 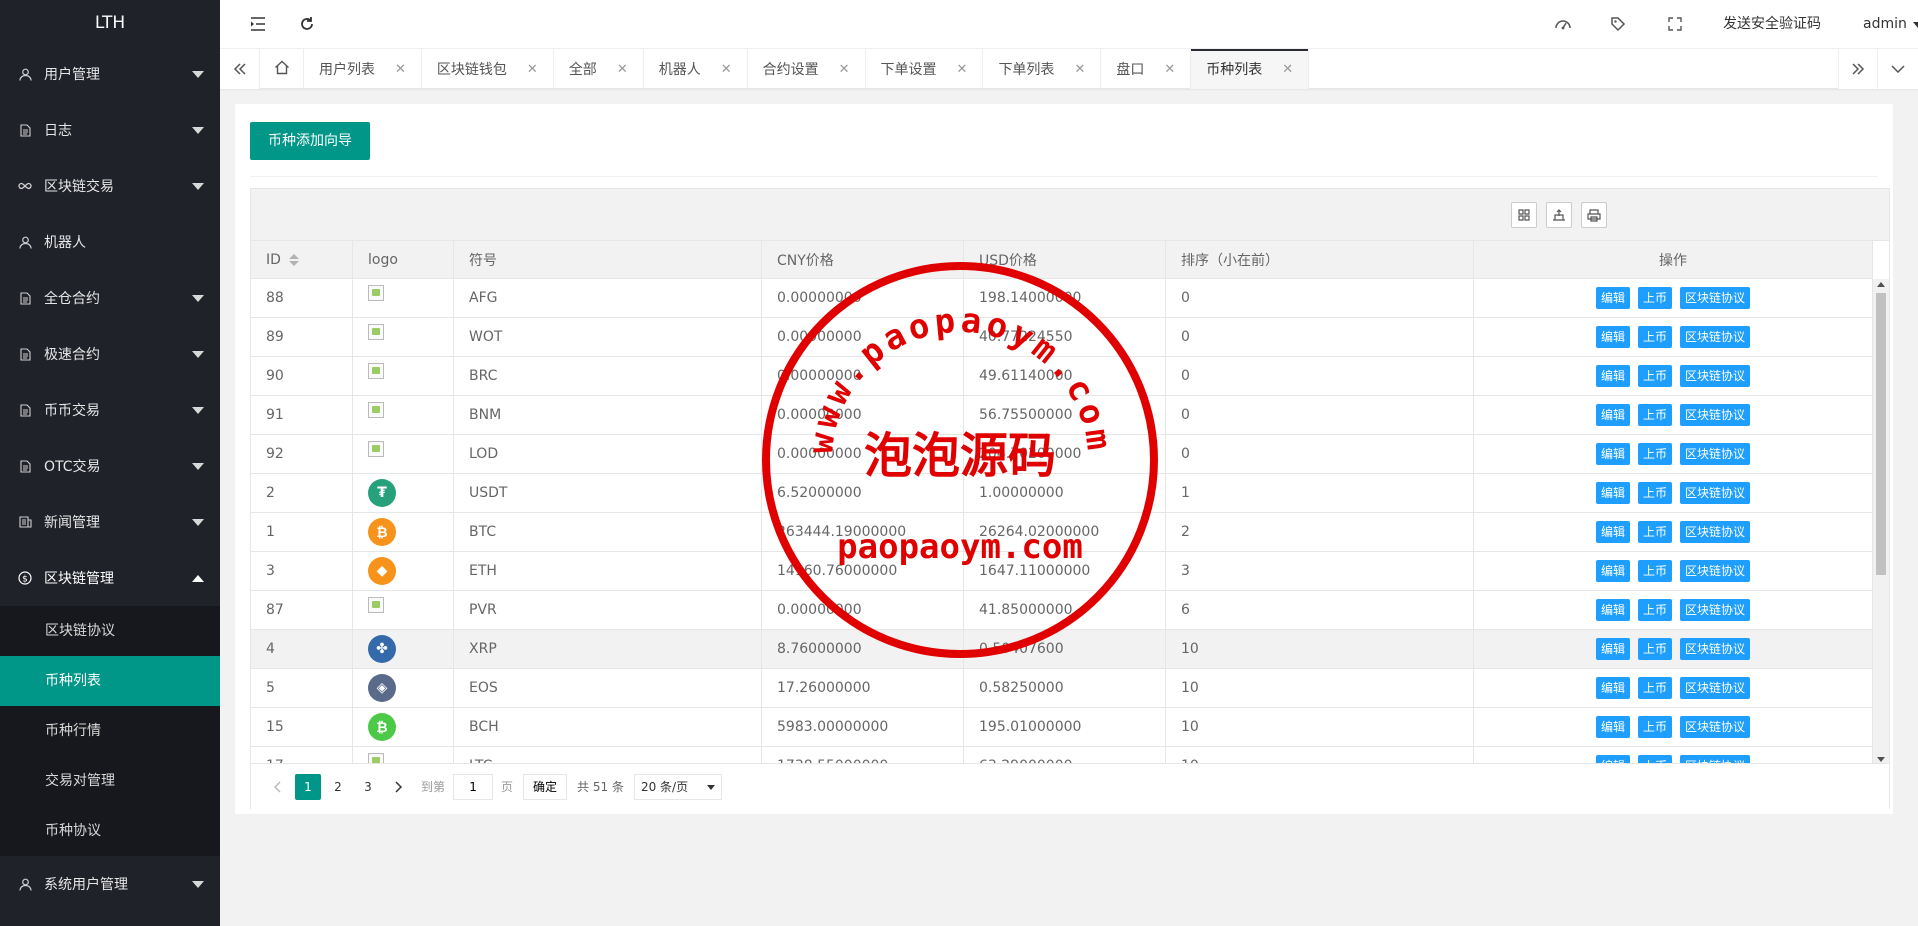 What do you see at coordinates (1250, 69) in the screenshot?
I see `tab-item: 币种列表 ✕` at bounding box center [1250, 69].